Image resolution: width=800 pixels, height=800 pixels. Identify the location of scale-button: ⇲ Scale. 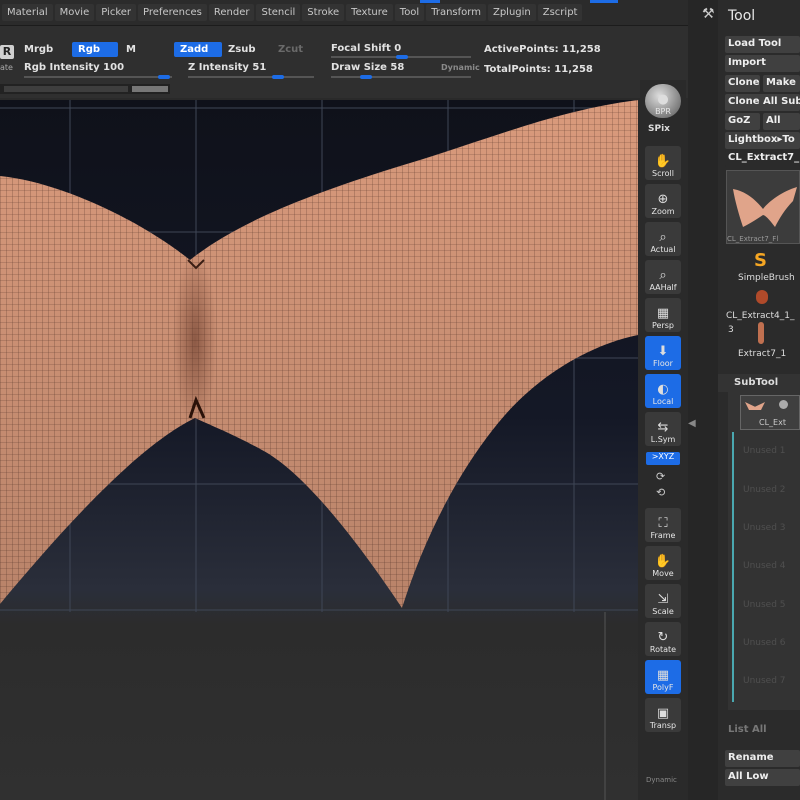
(663, 601).